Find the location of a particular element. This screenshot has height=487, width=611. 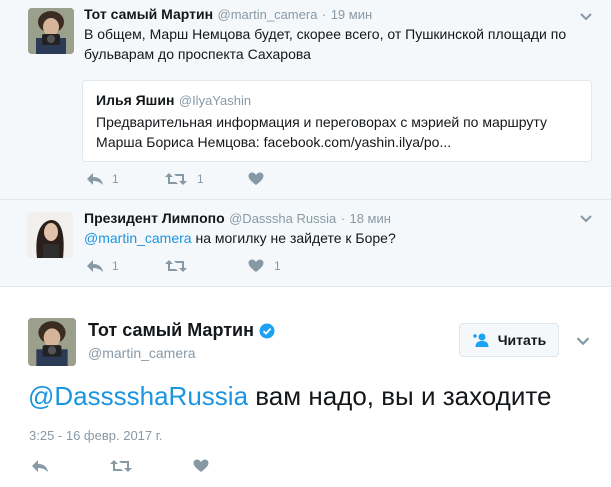

tweet-timestamp: 3:25 - 16 февр. 2017 г. is located at coordinates (96, 435).